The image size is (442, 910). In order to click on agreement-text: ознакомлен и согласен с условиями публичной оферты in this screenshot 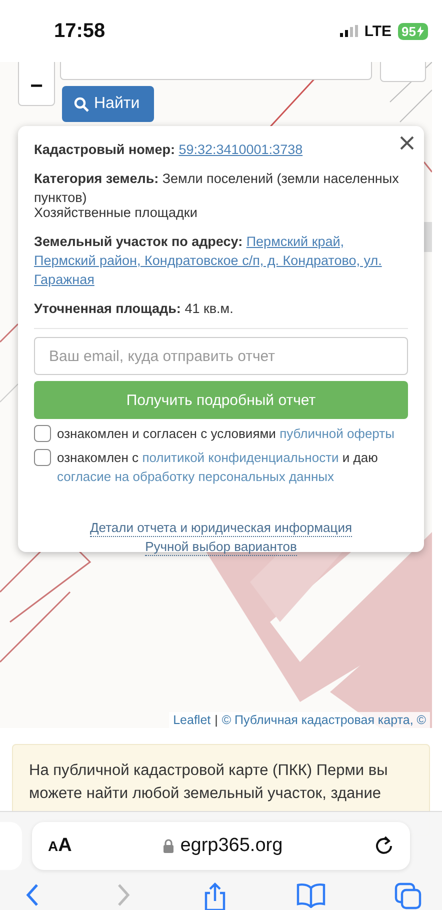, I will do `click(225, 434)`.